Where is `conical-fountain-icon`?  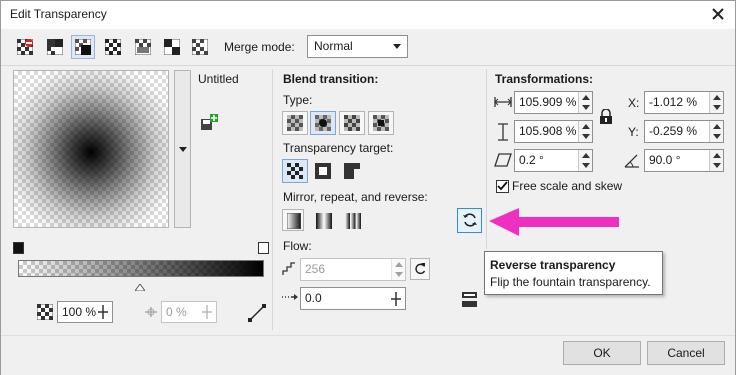
conical-fountain-icon is located at coordinates (352, 123).